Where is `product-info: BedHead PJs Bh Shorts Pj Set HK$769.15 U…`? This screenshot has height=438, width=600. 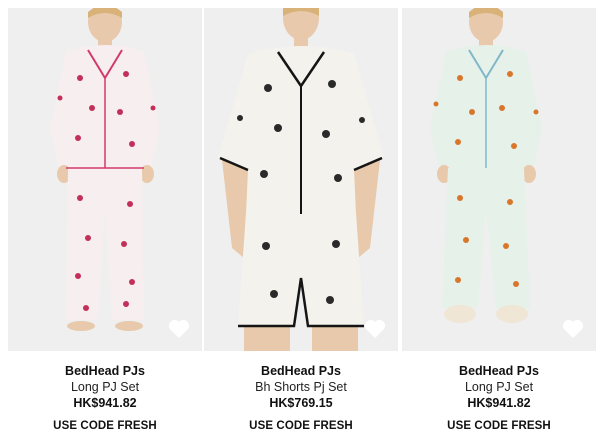 product-info: BedHead PJs Bh Shorts Pj Set HK$769.15 U… is located at coordinates (301, 398).